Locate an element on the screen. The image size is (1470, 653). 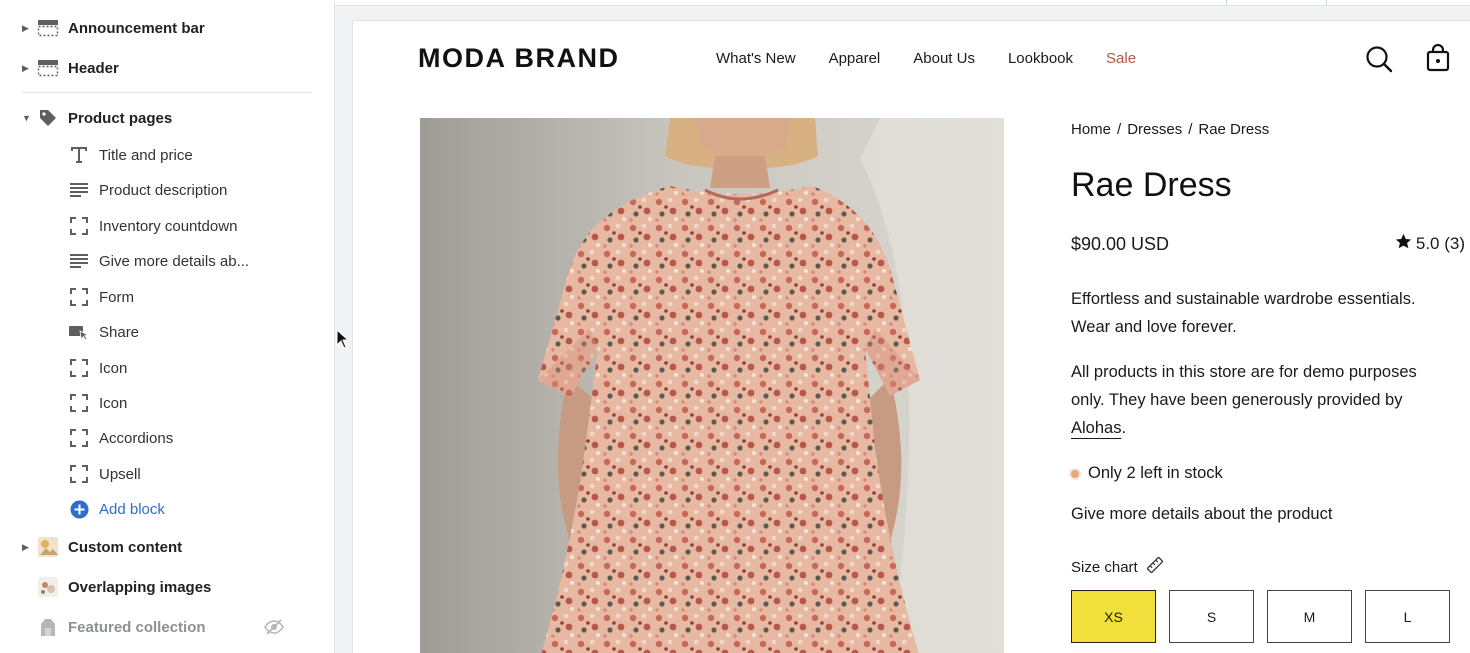
mouse-cursor-icon is located at coordinates (343, 341).